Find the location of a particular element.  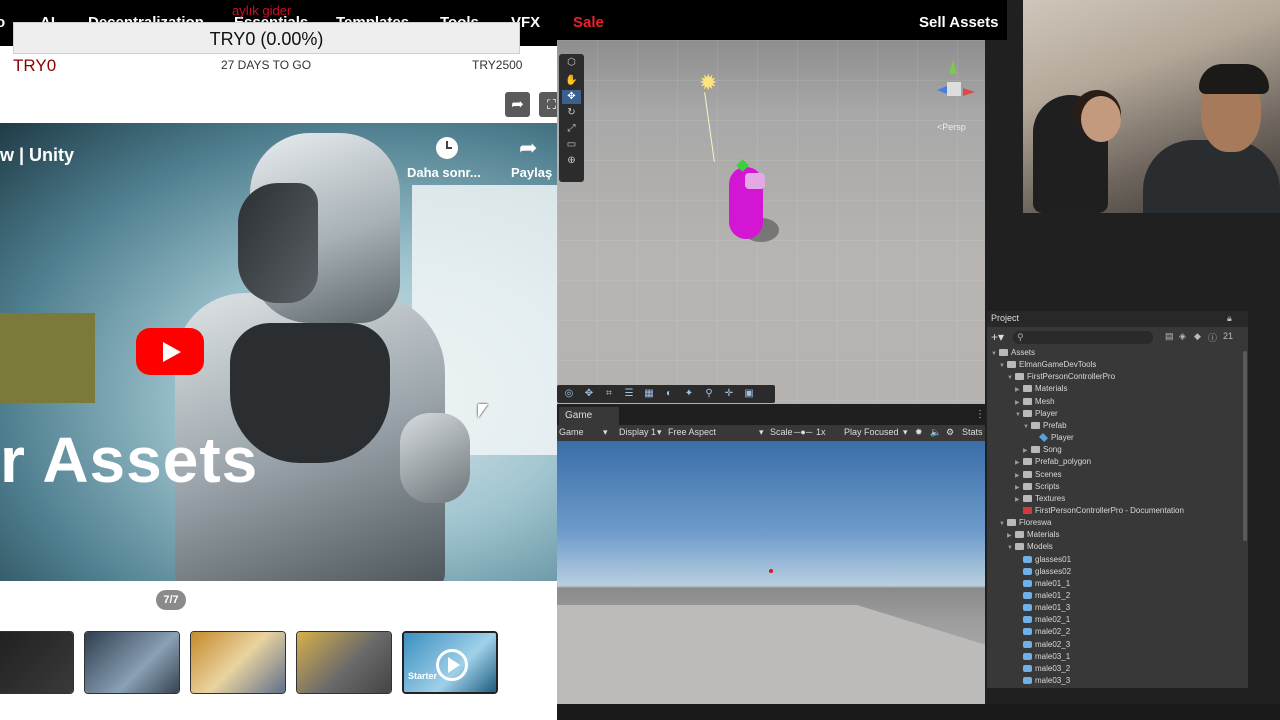

view-options-icon: ⬡ is located at coordinates (571, 63).